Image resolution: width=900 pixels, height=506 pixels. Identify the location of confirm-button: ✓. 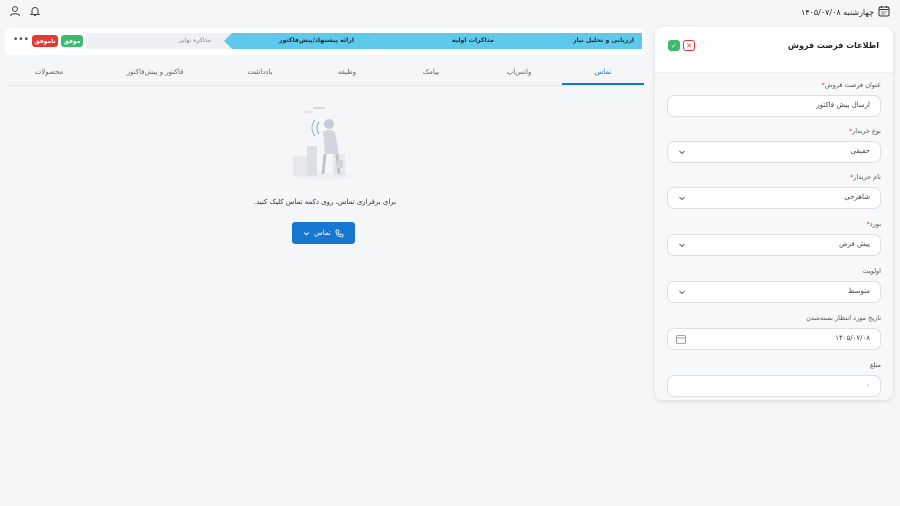
(674, 45).